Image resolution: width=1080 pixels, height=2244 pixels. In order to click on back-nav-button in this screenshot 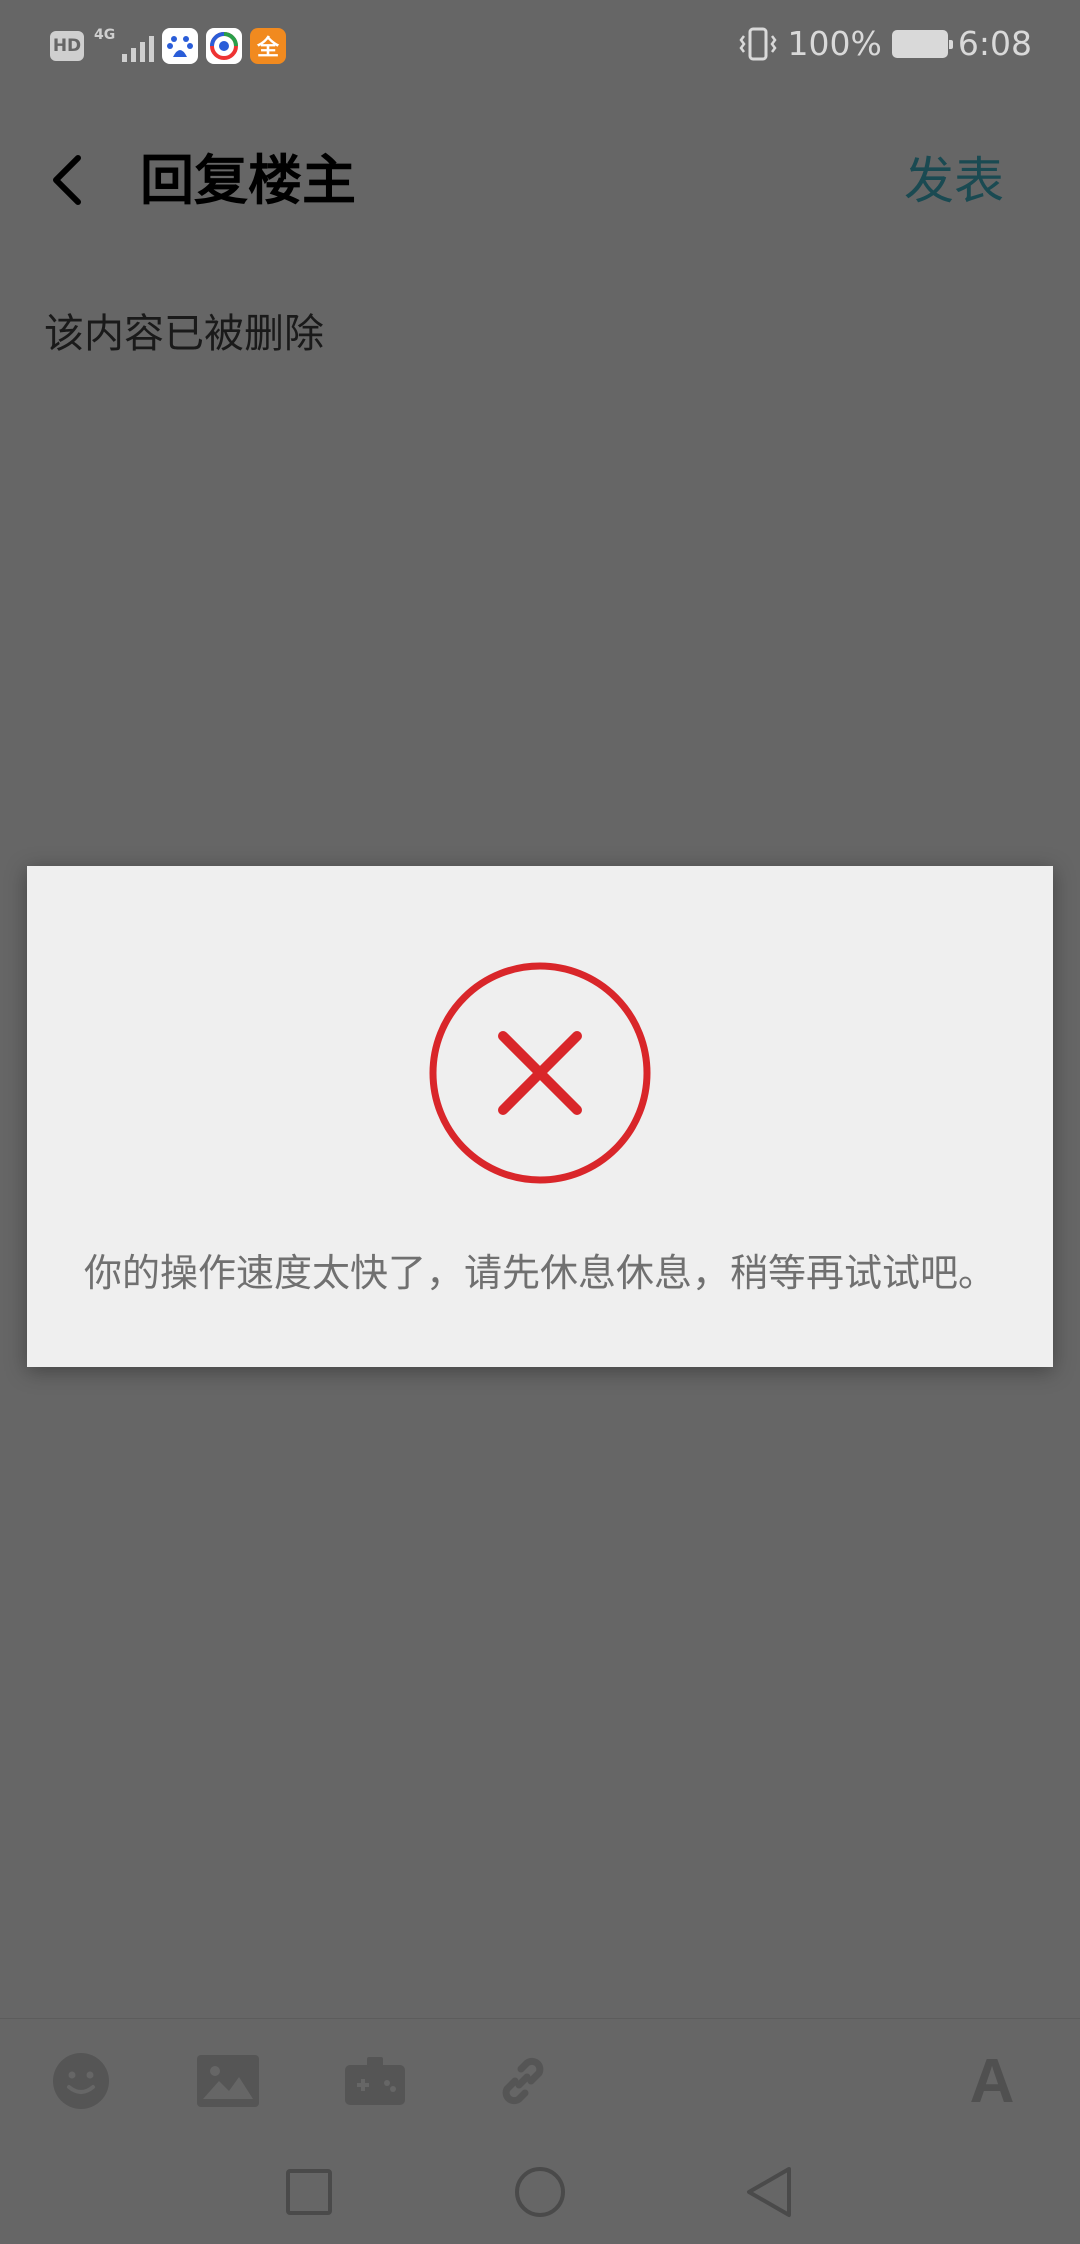, I will do `click(769, 2192)`.